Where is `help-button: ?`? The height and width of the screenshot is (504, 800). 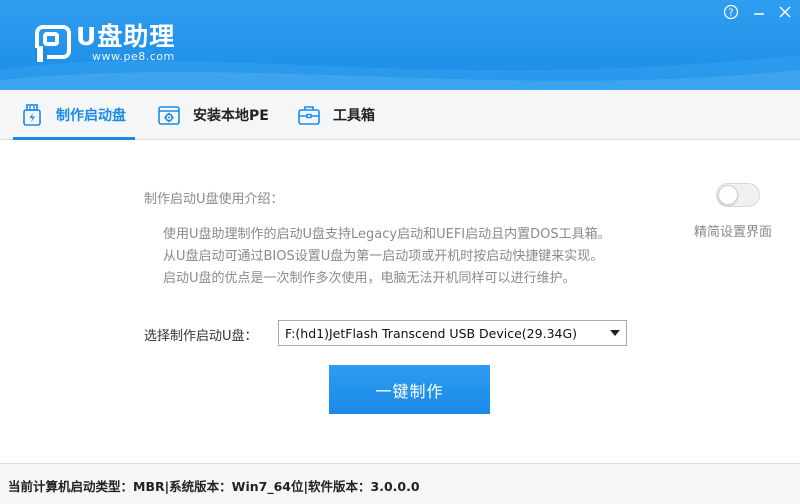 help-button: ? is located at coordinates (731, 12).